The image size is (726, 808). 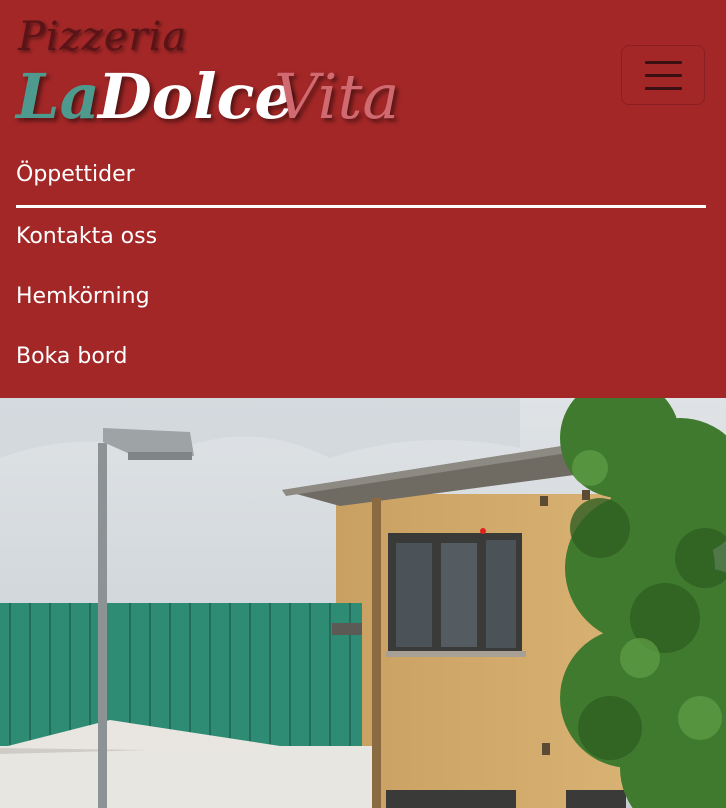 What do you see at coordinates (663, 75) in the screenshot?
I see `nav-toggle-button` at bounding box center [663, 75].